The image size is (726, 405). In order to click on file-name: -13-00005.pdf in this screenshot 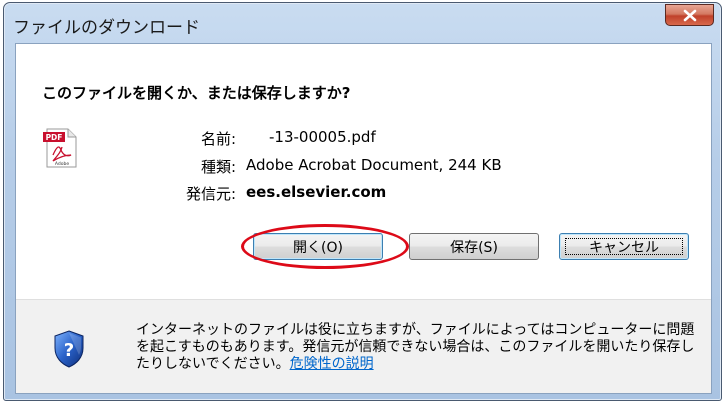, I will do `click(322, 137)`.